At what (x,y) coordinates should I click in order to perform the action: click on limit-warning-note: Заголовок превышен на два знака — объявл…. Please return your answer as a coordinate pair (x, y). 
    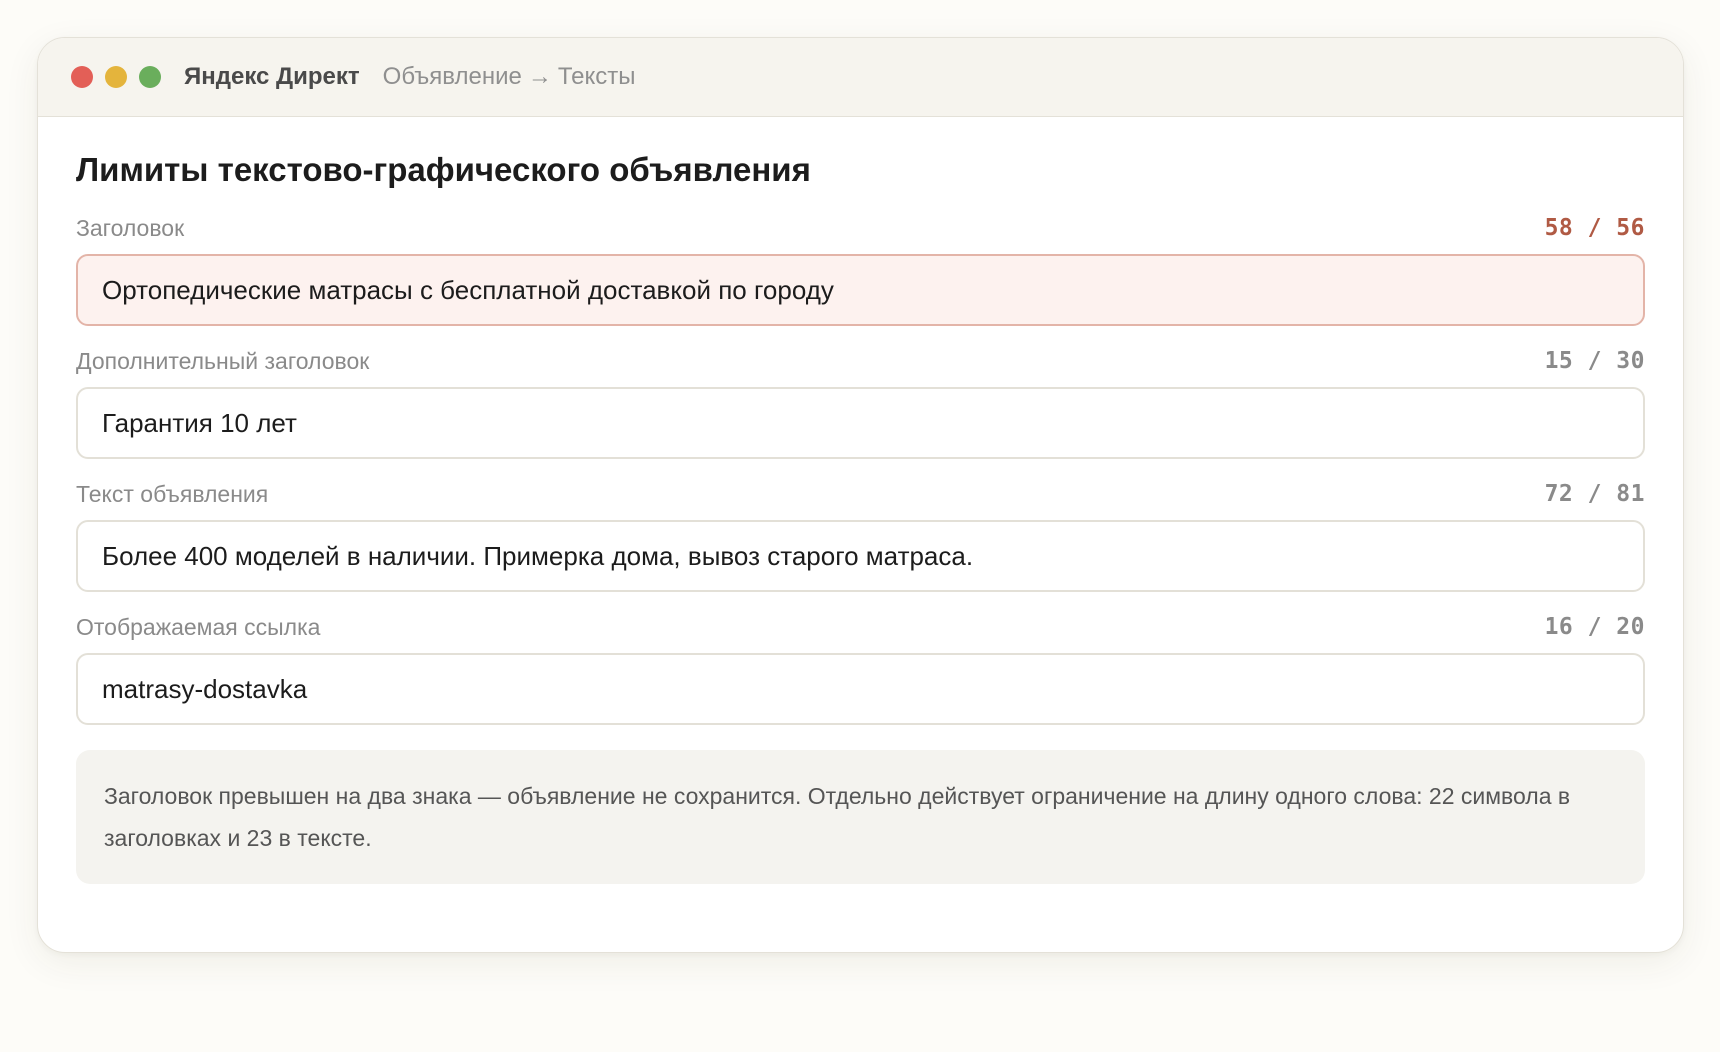
    Looking at the image, I should click on (860, 817).